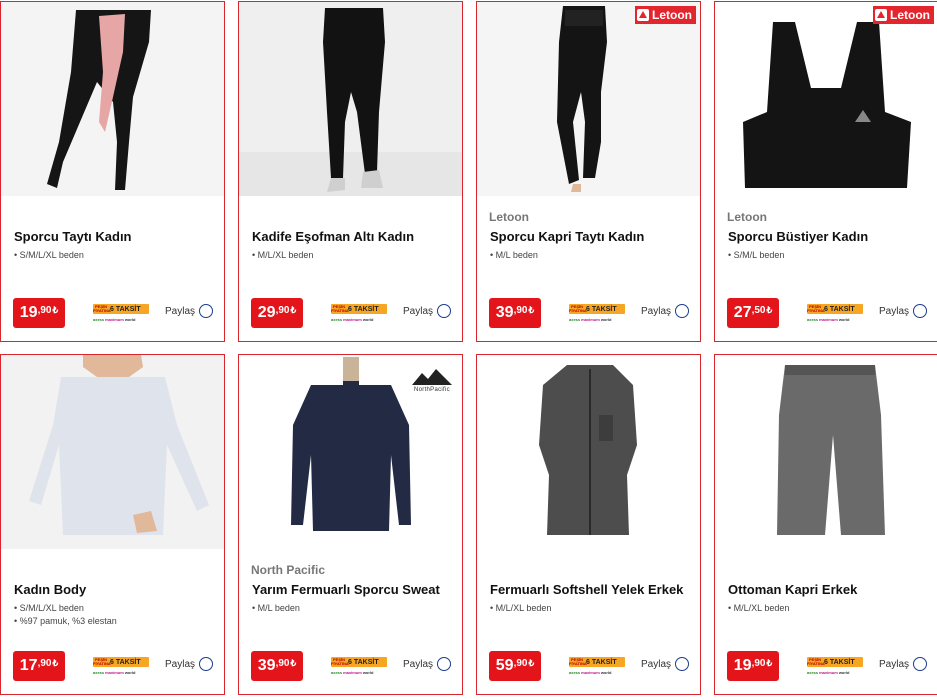 The image size is (937, 700). I want to click on product-details: • S/M/L/XL beden • %97 pamuk, %3 elestan, so click(65, 615).